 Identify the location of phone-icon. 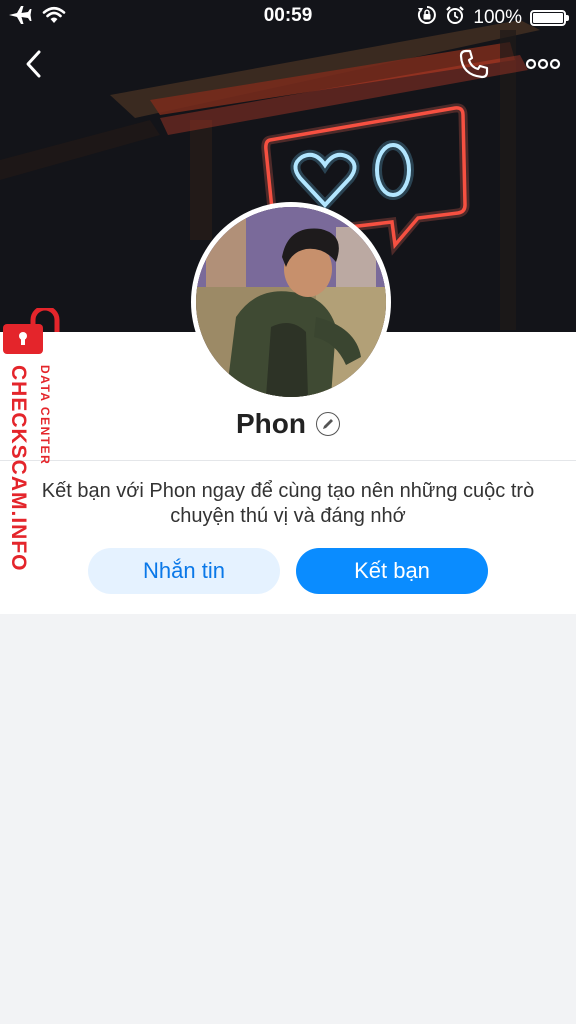
(474, 66).